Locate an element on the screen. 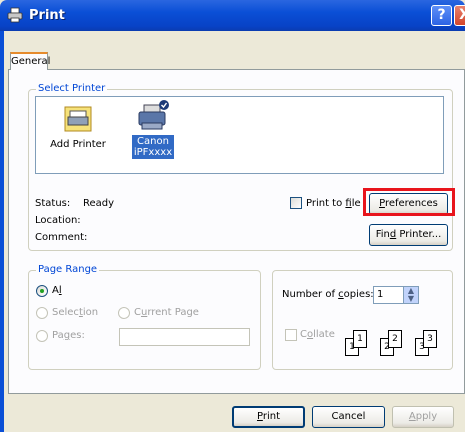  copies-text-b: opies: is located at coordinates (358, 294).